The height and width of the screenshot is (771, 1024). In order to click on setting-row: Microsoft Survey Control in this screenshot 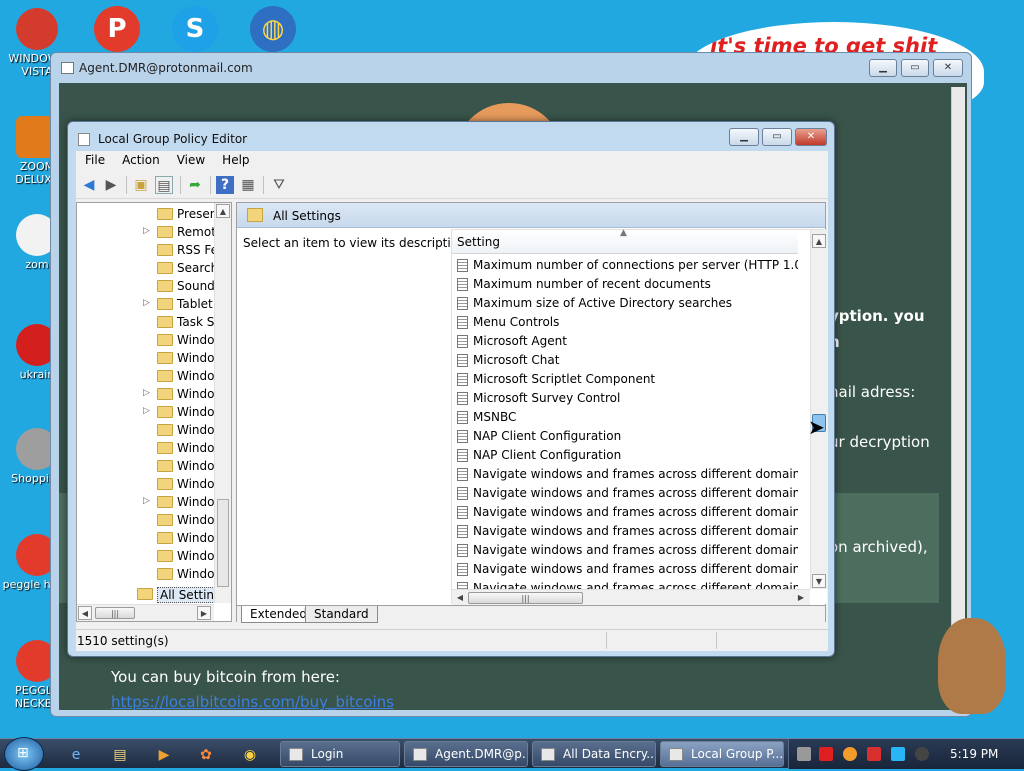, I will do `click(625, 398)`.